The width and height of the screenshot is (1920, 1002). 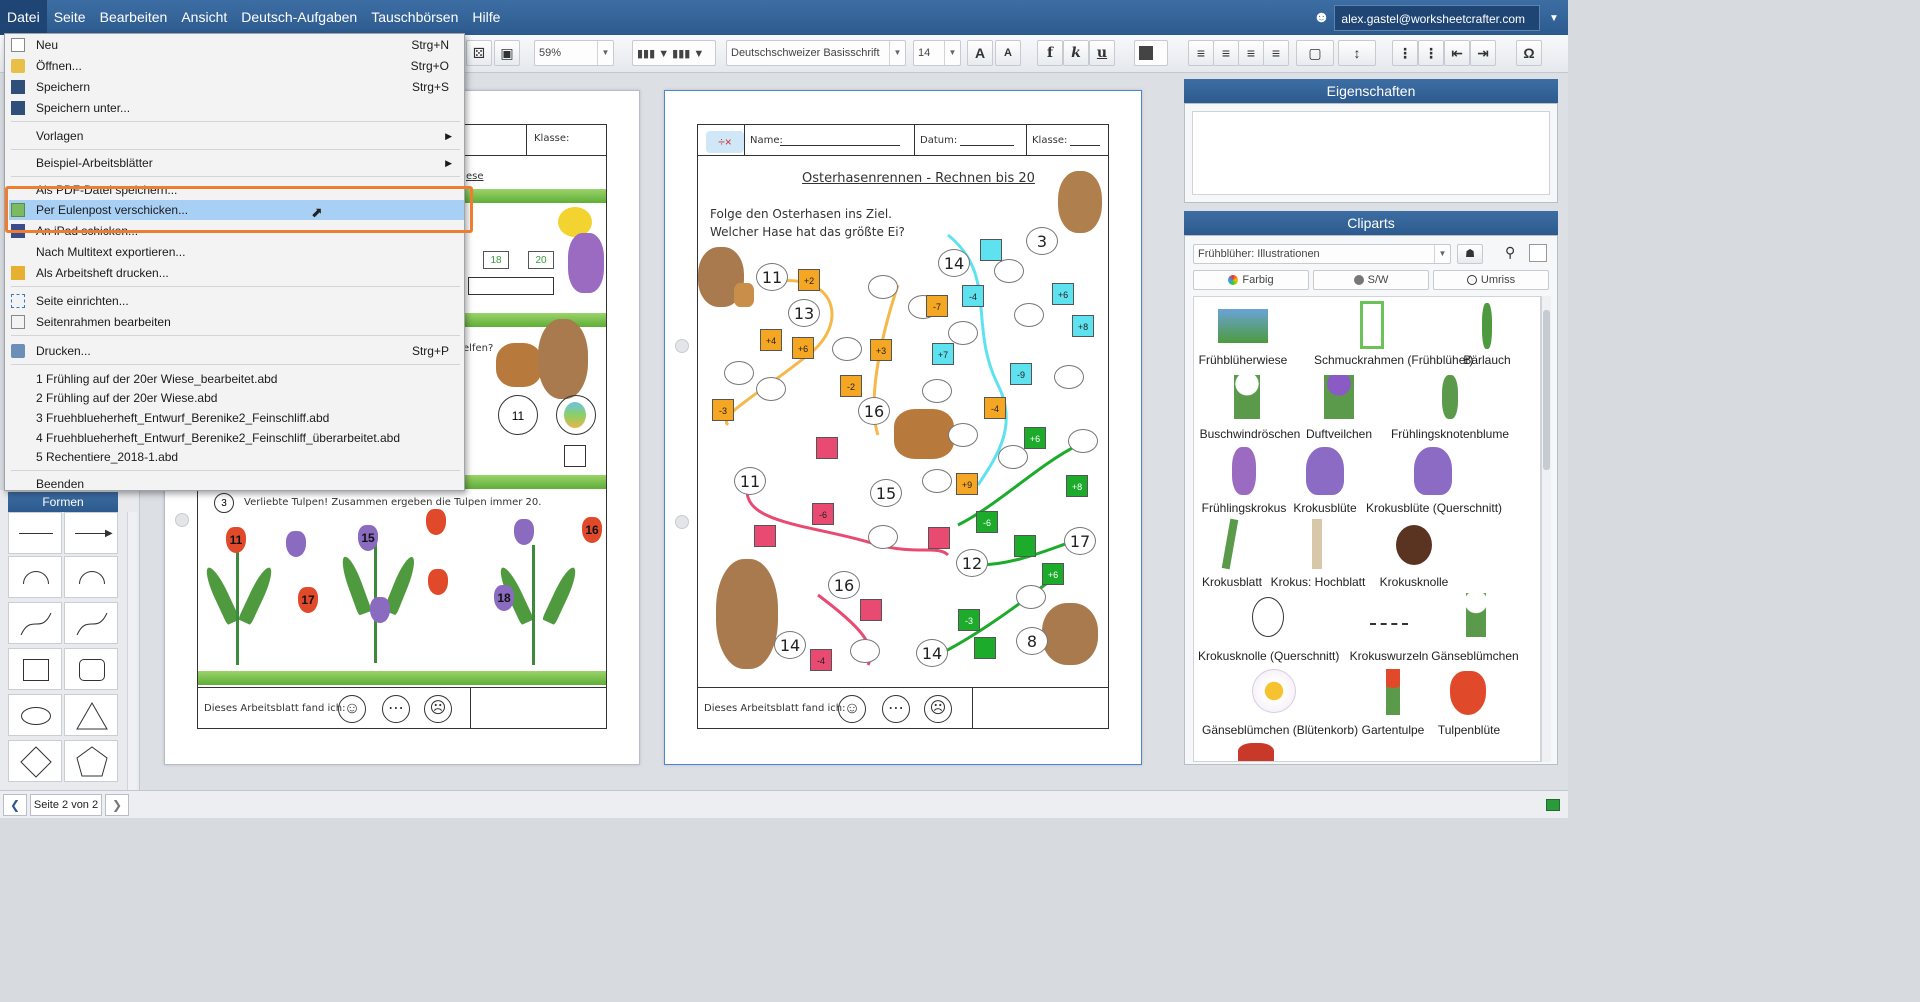 What do you see at coordinates (507, 53) in the screenshot?
I see `math-icon: ▣` at bounding box center [507, 53].